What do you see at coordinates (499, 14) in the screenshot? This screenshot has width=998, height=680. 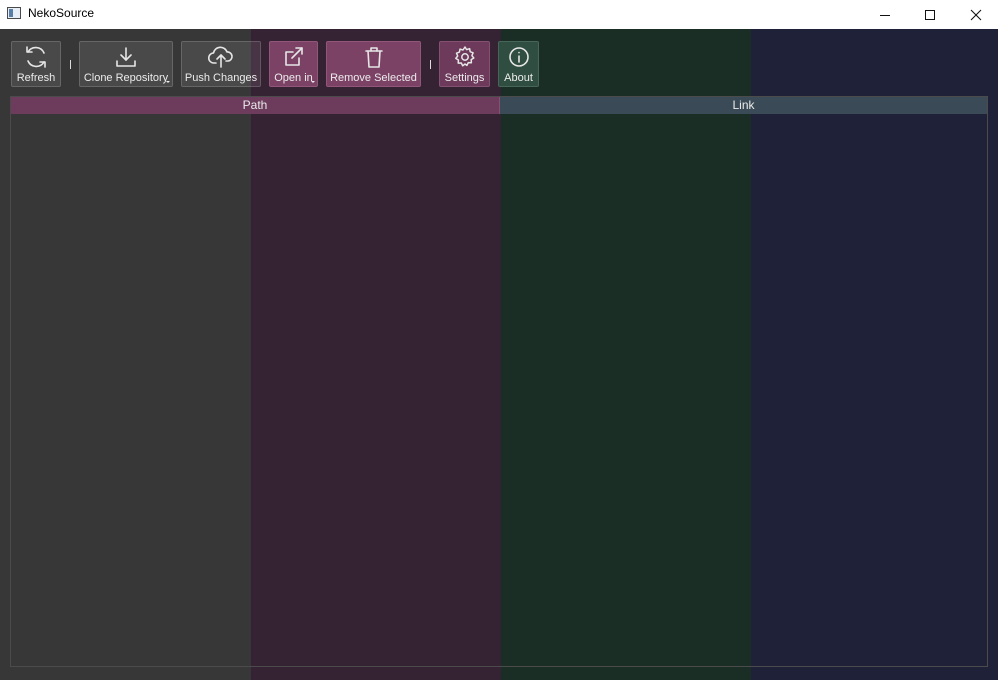 I see `title-bar: NekoSource` at bounding box center [499, 14].